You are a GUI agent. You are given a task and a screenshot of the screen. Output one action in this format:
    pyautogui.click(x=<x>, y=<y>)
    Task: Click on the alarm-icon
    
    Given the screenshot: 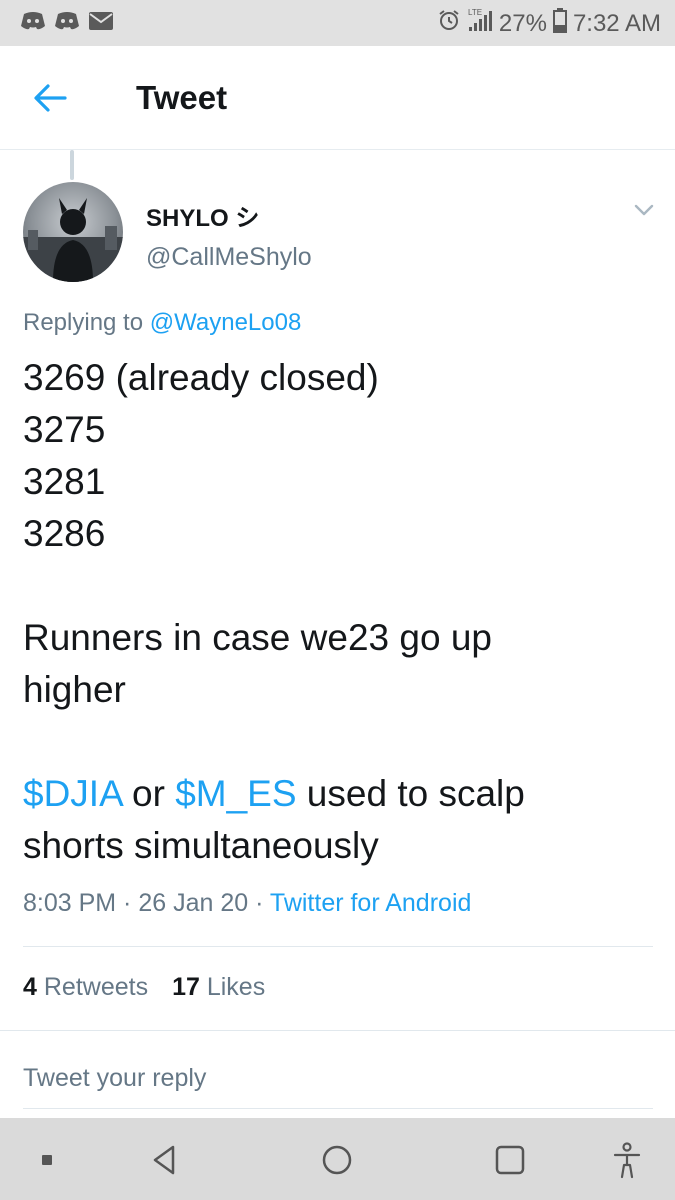 What is the action you would take?
    pyautogui.click(x=449, y=23)
    